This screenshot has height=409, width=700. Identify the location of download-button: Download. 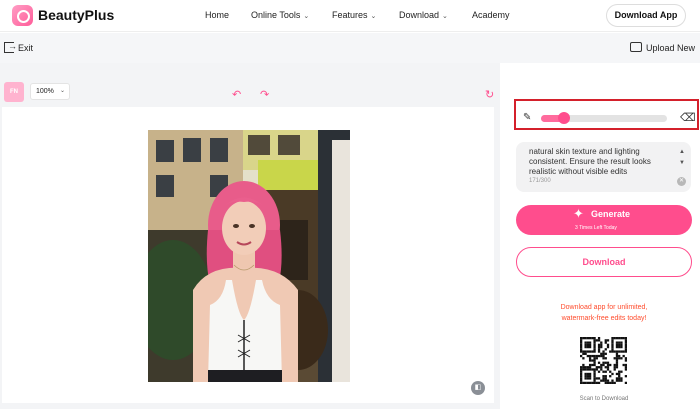
(604, 262).